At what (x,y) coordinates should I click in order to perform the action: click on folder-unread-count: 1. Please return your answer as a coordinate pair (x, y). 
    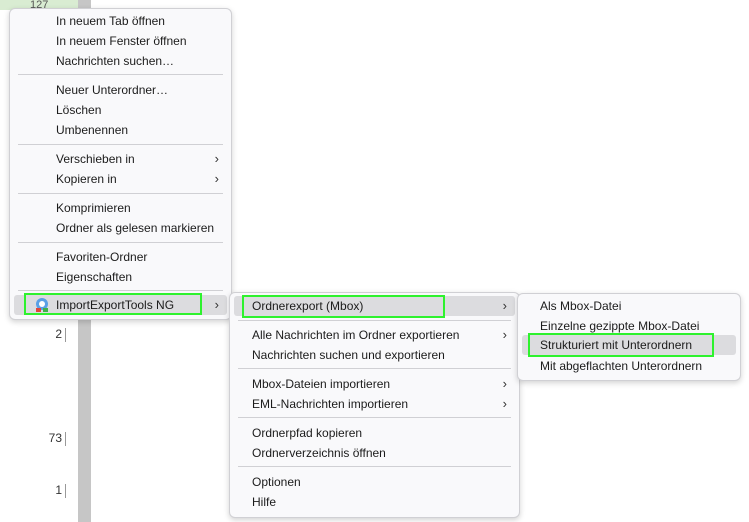
    Looking at the image, I should click on (58, 490).